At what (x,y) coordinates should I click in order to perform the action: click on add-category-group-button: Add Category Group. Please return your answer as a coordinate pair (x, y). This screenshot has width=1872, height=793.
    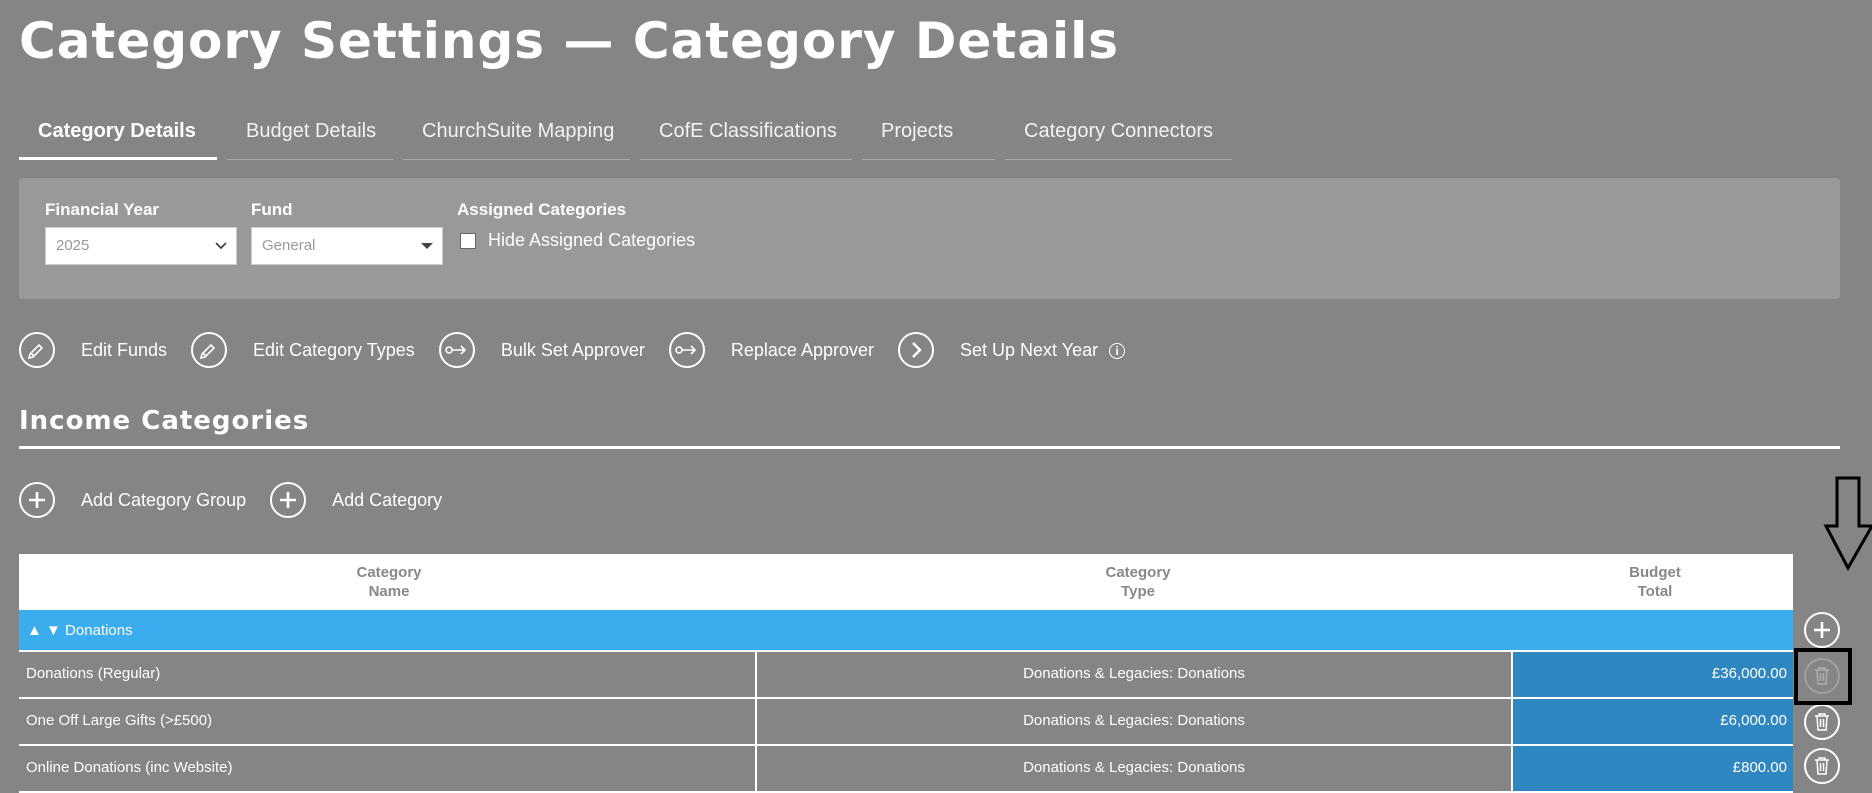
    Looking at the image, I should click on (132, 500).